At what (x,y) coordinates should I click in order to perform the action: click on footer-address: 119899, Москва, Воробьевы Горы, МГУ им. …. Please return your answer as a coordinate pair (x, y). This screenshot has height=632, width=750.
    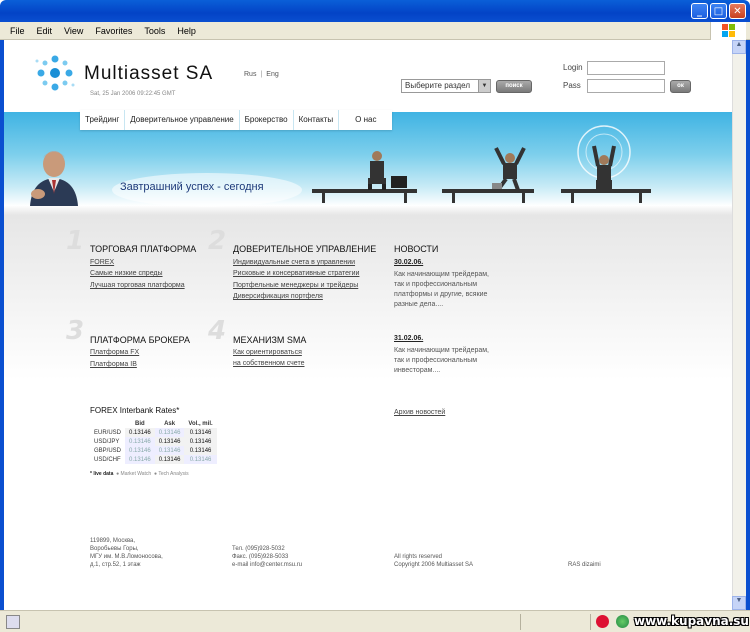
    Looking at the image, I should click on (126, 553).